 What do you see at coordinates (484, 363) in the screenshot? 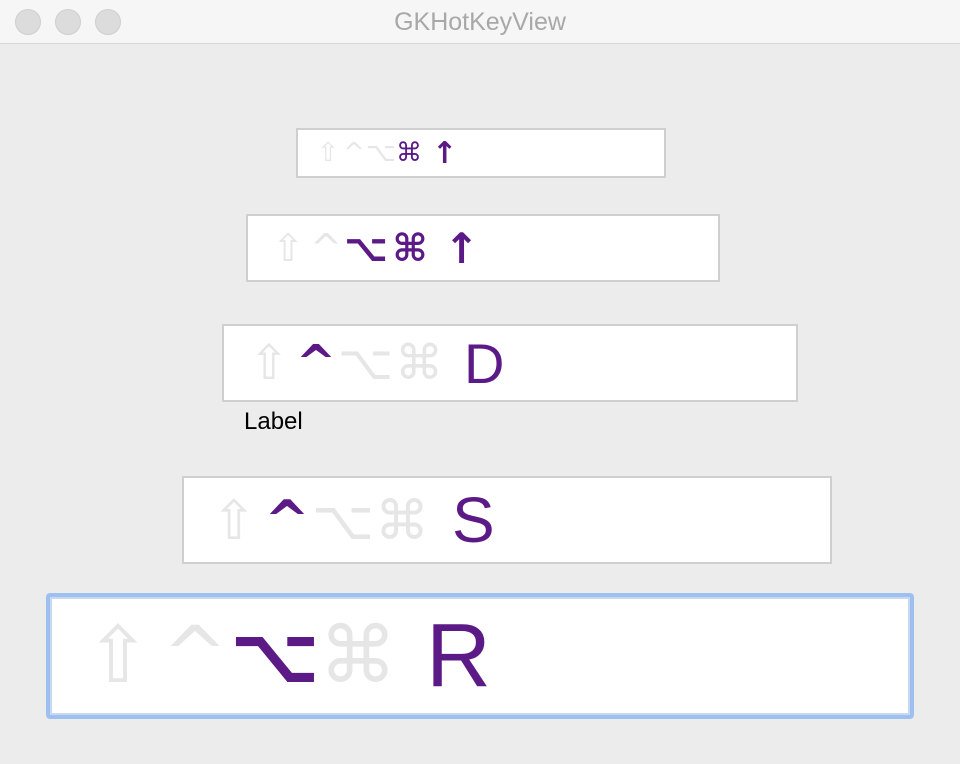
I see `hotkey-key: D` at bounding box center [484, 363].